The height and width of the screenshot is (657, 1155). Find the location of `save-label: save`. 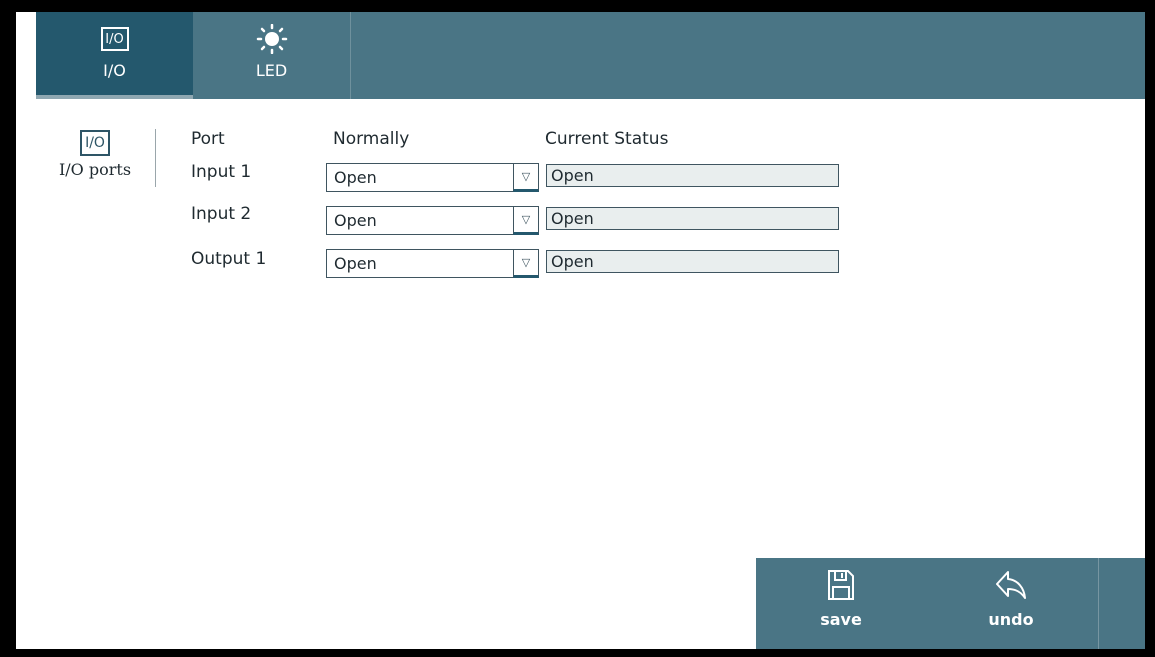

save-label: save is located at coordinates (841, 619).